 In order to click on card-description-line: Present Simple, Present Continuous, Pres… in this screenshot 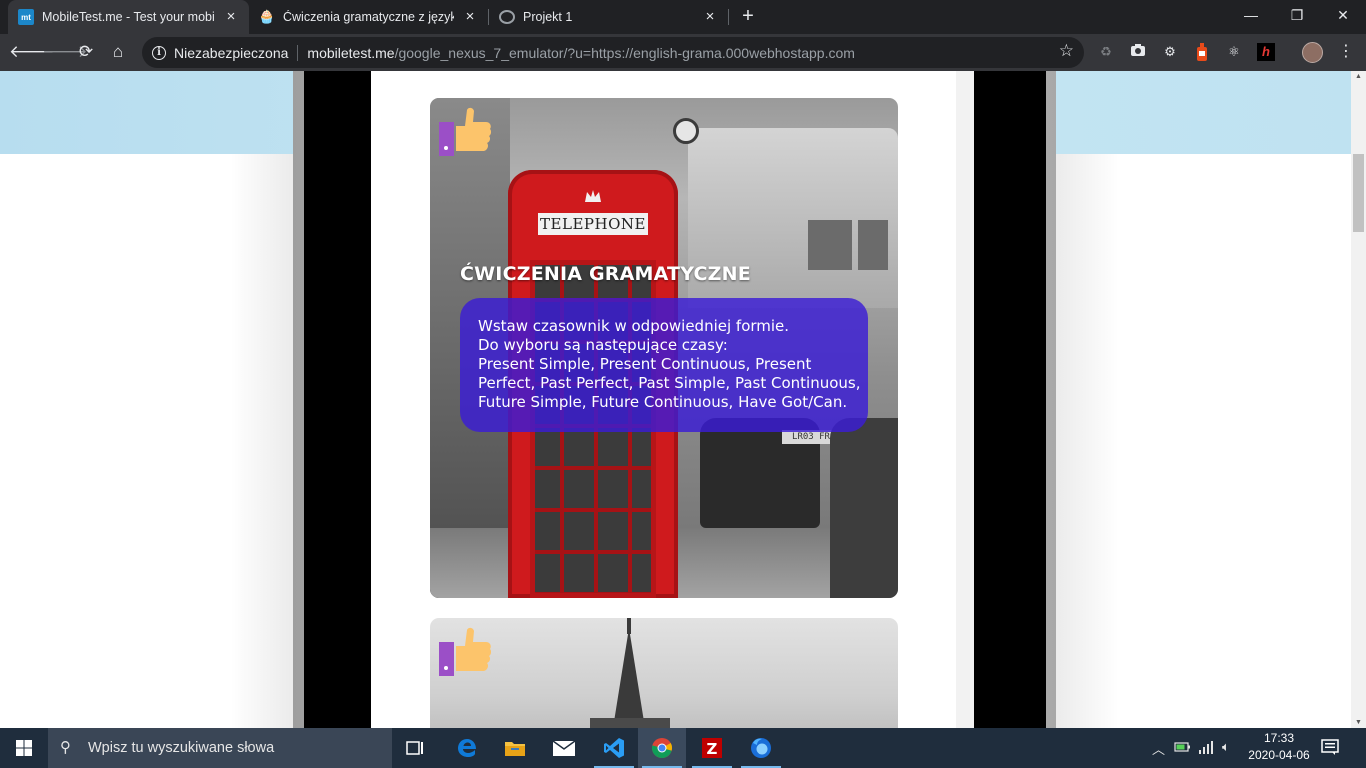, I will do `click(645, 364)`.